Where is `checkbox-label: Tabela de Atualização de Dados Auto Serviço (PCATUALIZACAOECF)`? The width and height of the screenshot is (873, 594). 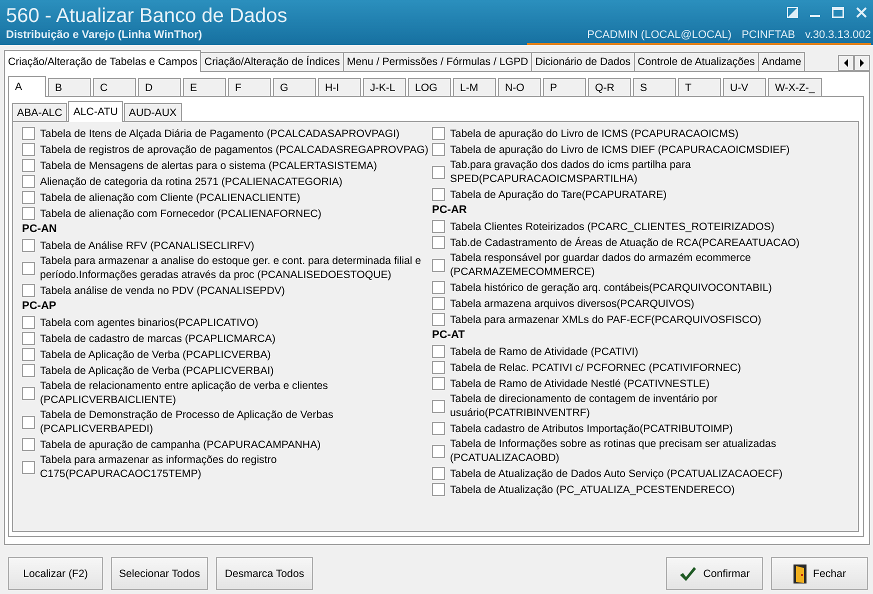
checkbox-label: Tabela de Atualização de Dados Auto Serviço (PCATUALIZACAOECF) is located at coordinates (617, 473).